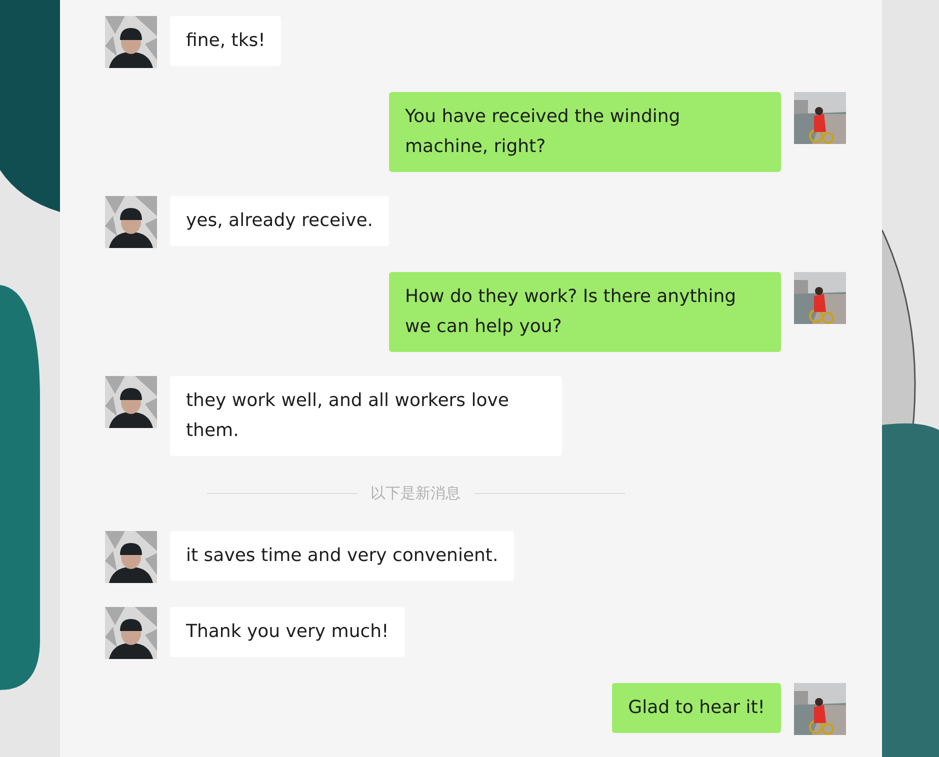 The image size is (939, 757). Describe the element at coordinates (585, 312) in the screenshot. I see `message-bubble: How do they work? Is there anything we can help you?` at that location.